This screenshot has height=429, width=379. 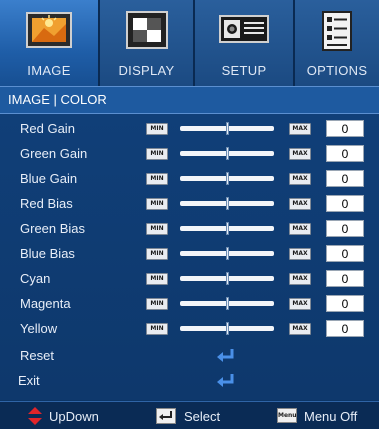 I want to click on tab-options: OPTIONS, so click(x=337, y=43).